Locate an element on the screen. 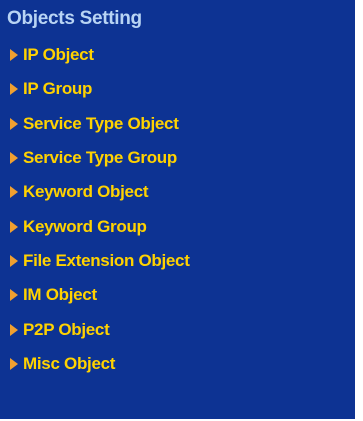 Image resolution: width=363 pixels, height=421 pixels. menu-item-misc-object: Misc Object is located at coordinates (100, 364).